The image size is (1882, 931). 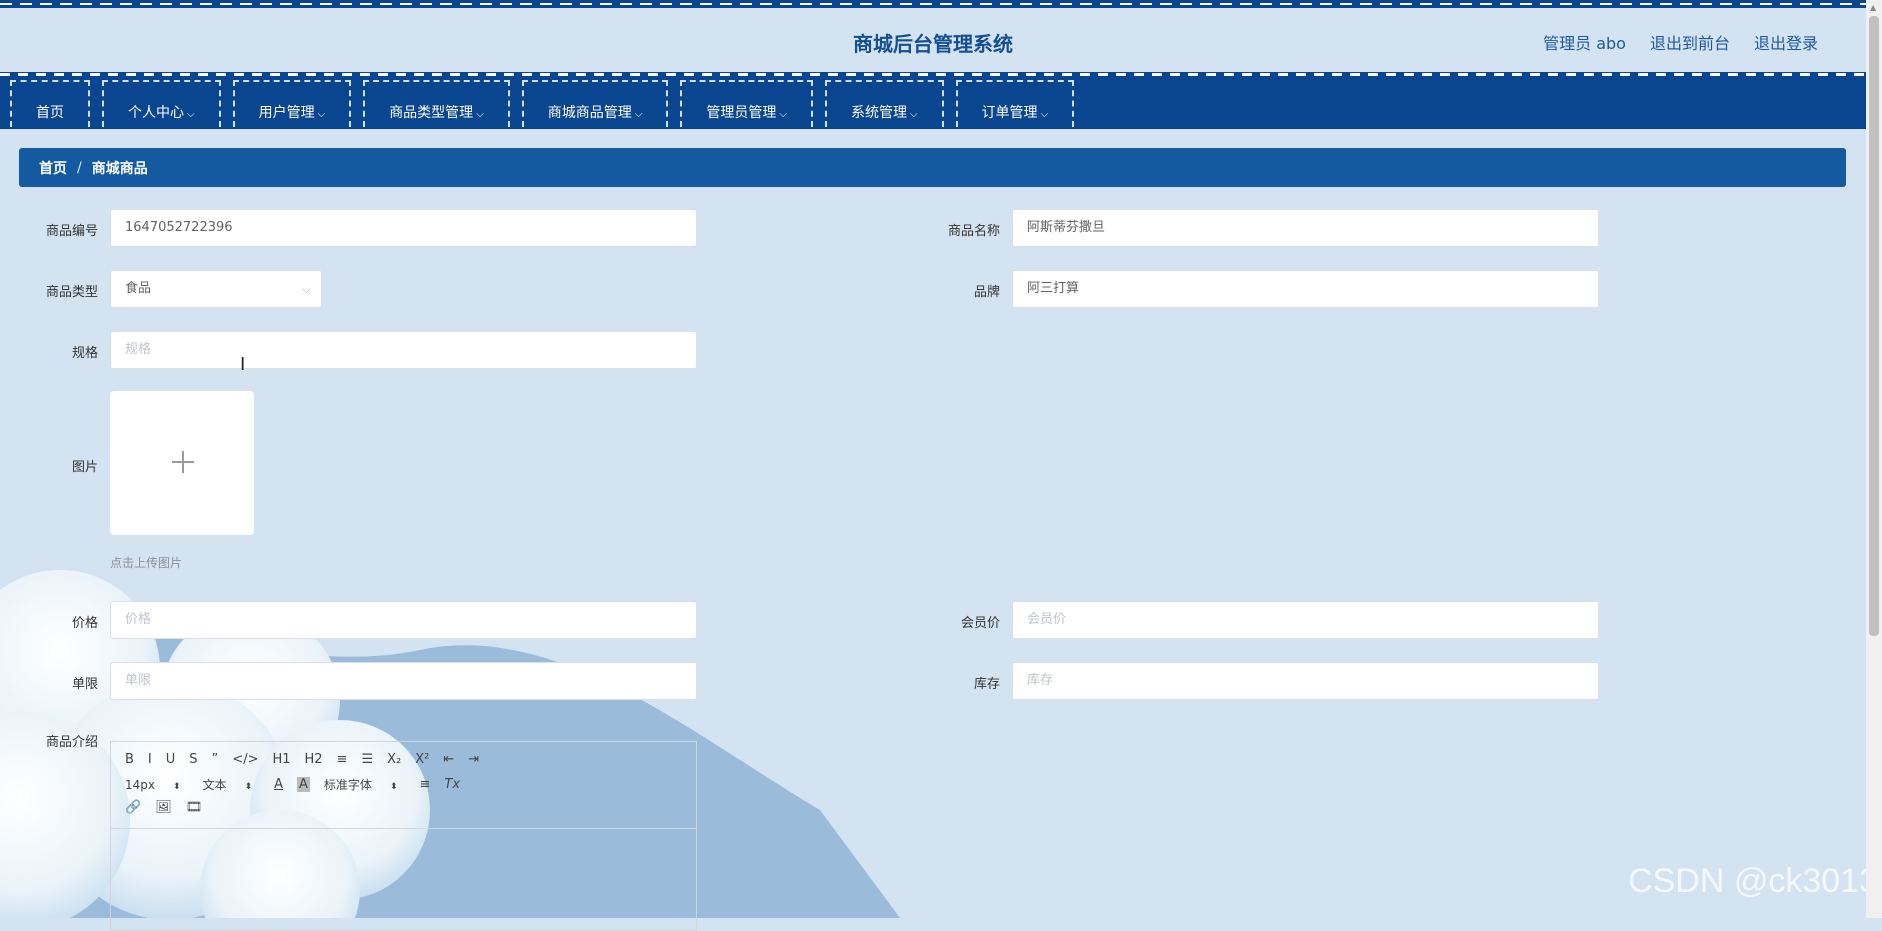 What do you see at coordinates (473, 759) in the screenshot?
I see `indent-icon: ⇥` at bounding box center [473, 759].